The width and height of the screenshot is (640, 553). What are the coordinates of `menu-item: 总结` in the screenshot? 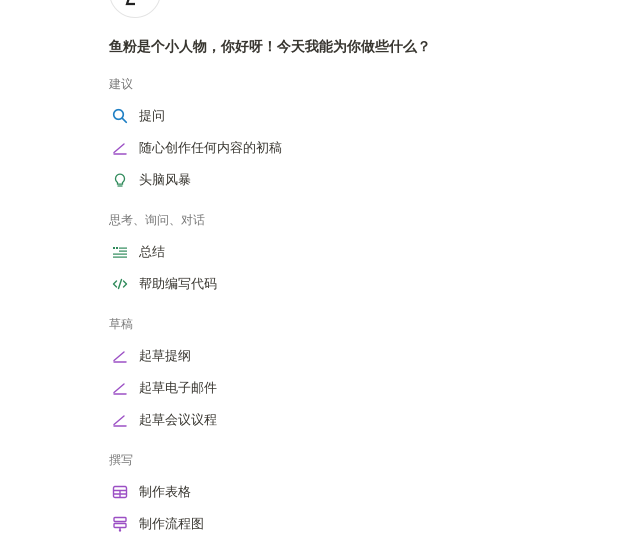 It's located at (141, 252).